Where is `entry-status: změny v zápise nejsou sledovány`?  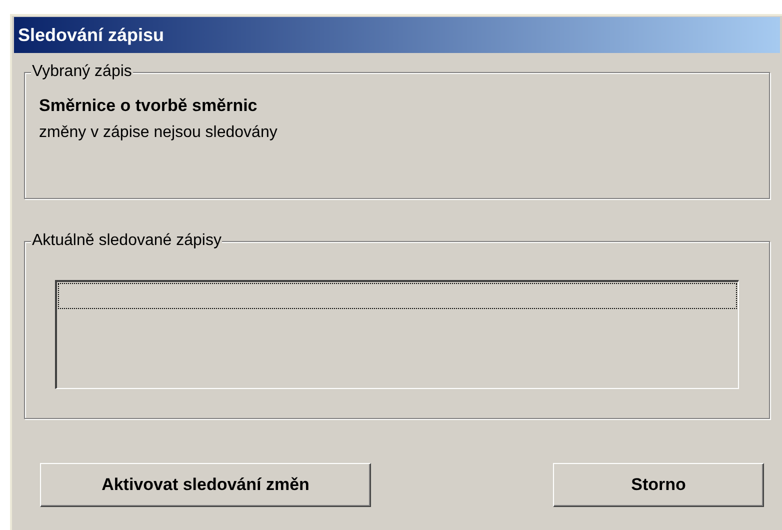 entry-status: změny v zápise nejsou sledovány is located at coordinates (158, 133).